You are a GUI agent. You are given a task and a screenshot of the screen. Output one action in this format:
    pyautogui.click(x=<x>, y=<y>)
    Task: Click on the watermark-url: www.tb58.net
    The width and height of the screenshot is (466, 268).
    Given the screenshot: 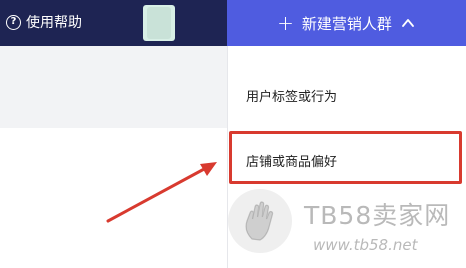 What is the action you would take?
    pyautogui.click(x=365, y=245)
    